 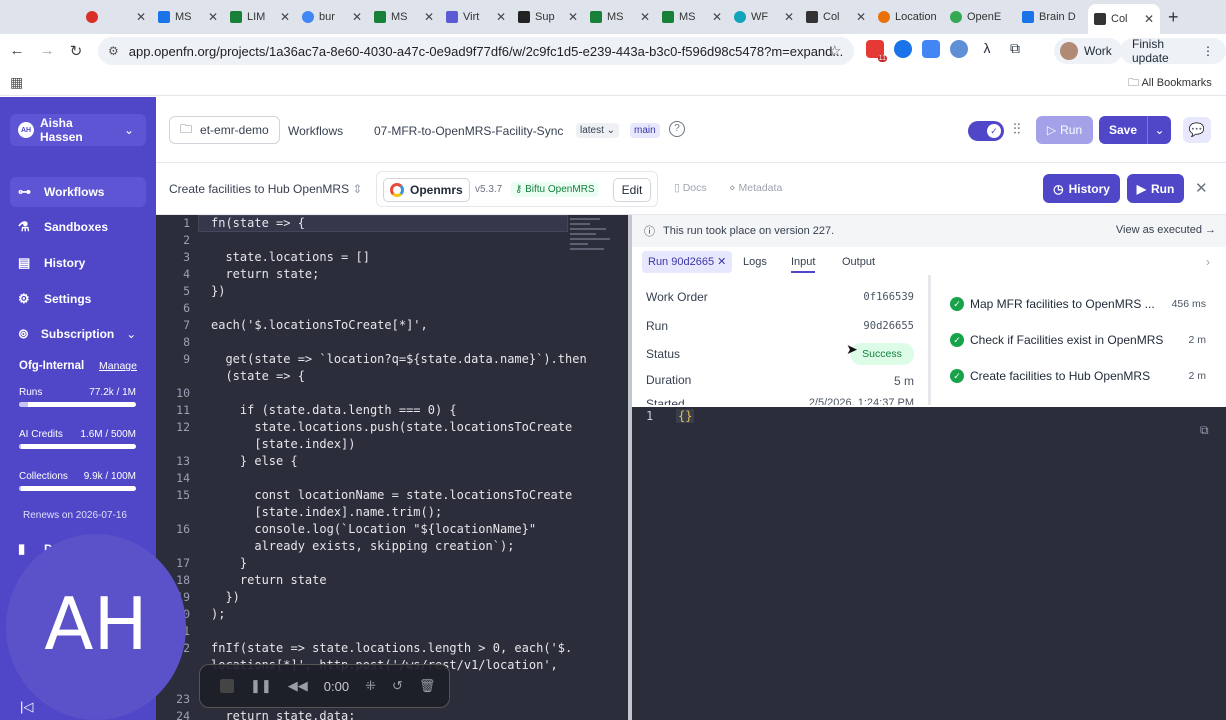 I want to click on edit-button: Edit, so click(x=632, y=190).